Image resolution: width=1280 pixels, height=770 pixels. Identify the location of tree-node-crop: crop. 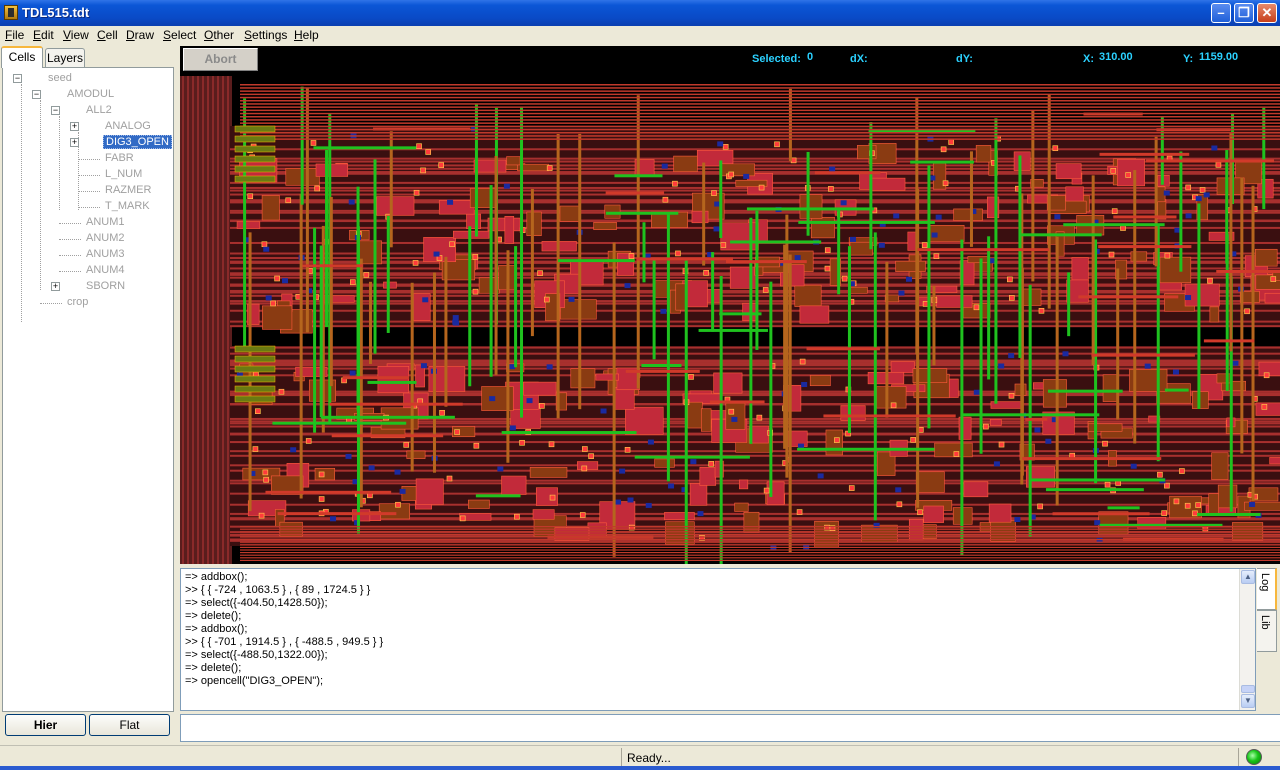
(77, 302).